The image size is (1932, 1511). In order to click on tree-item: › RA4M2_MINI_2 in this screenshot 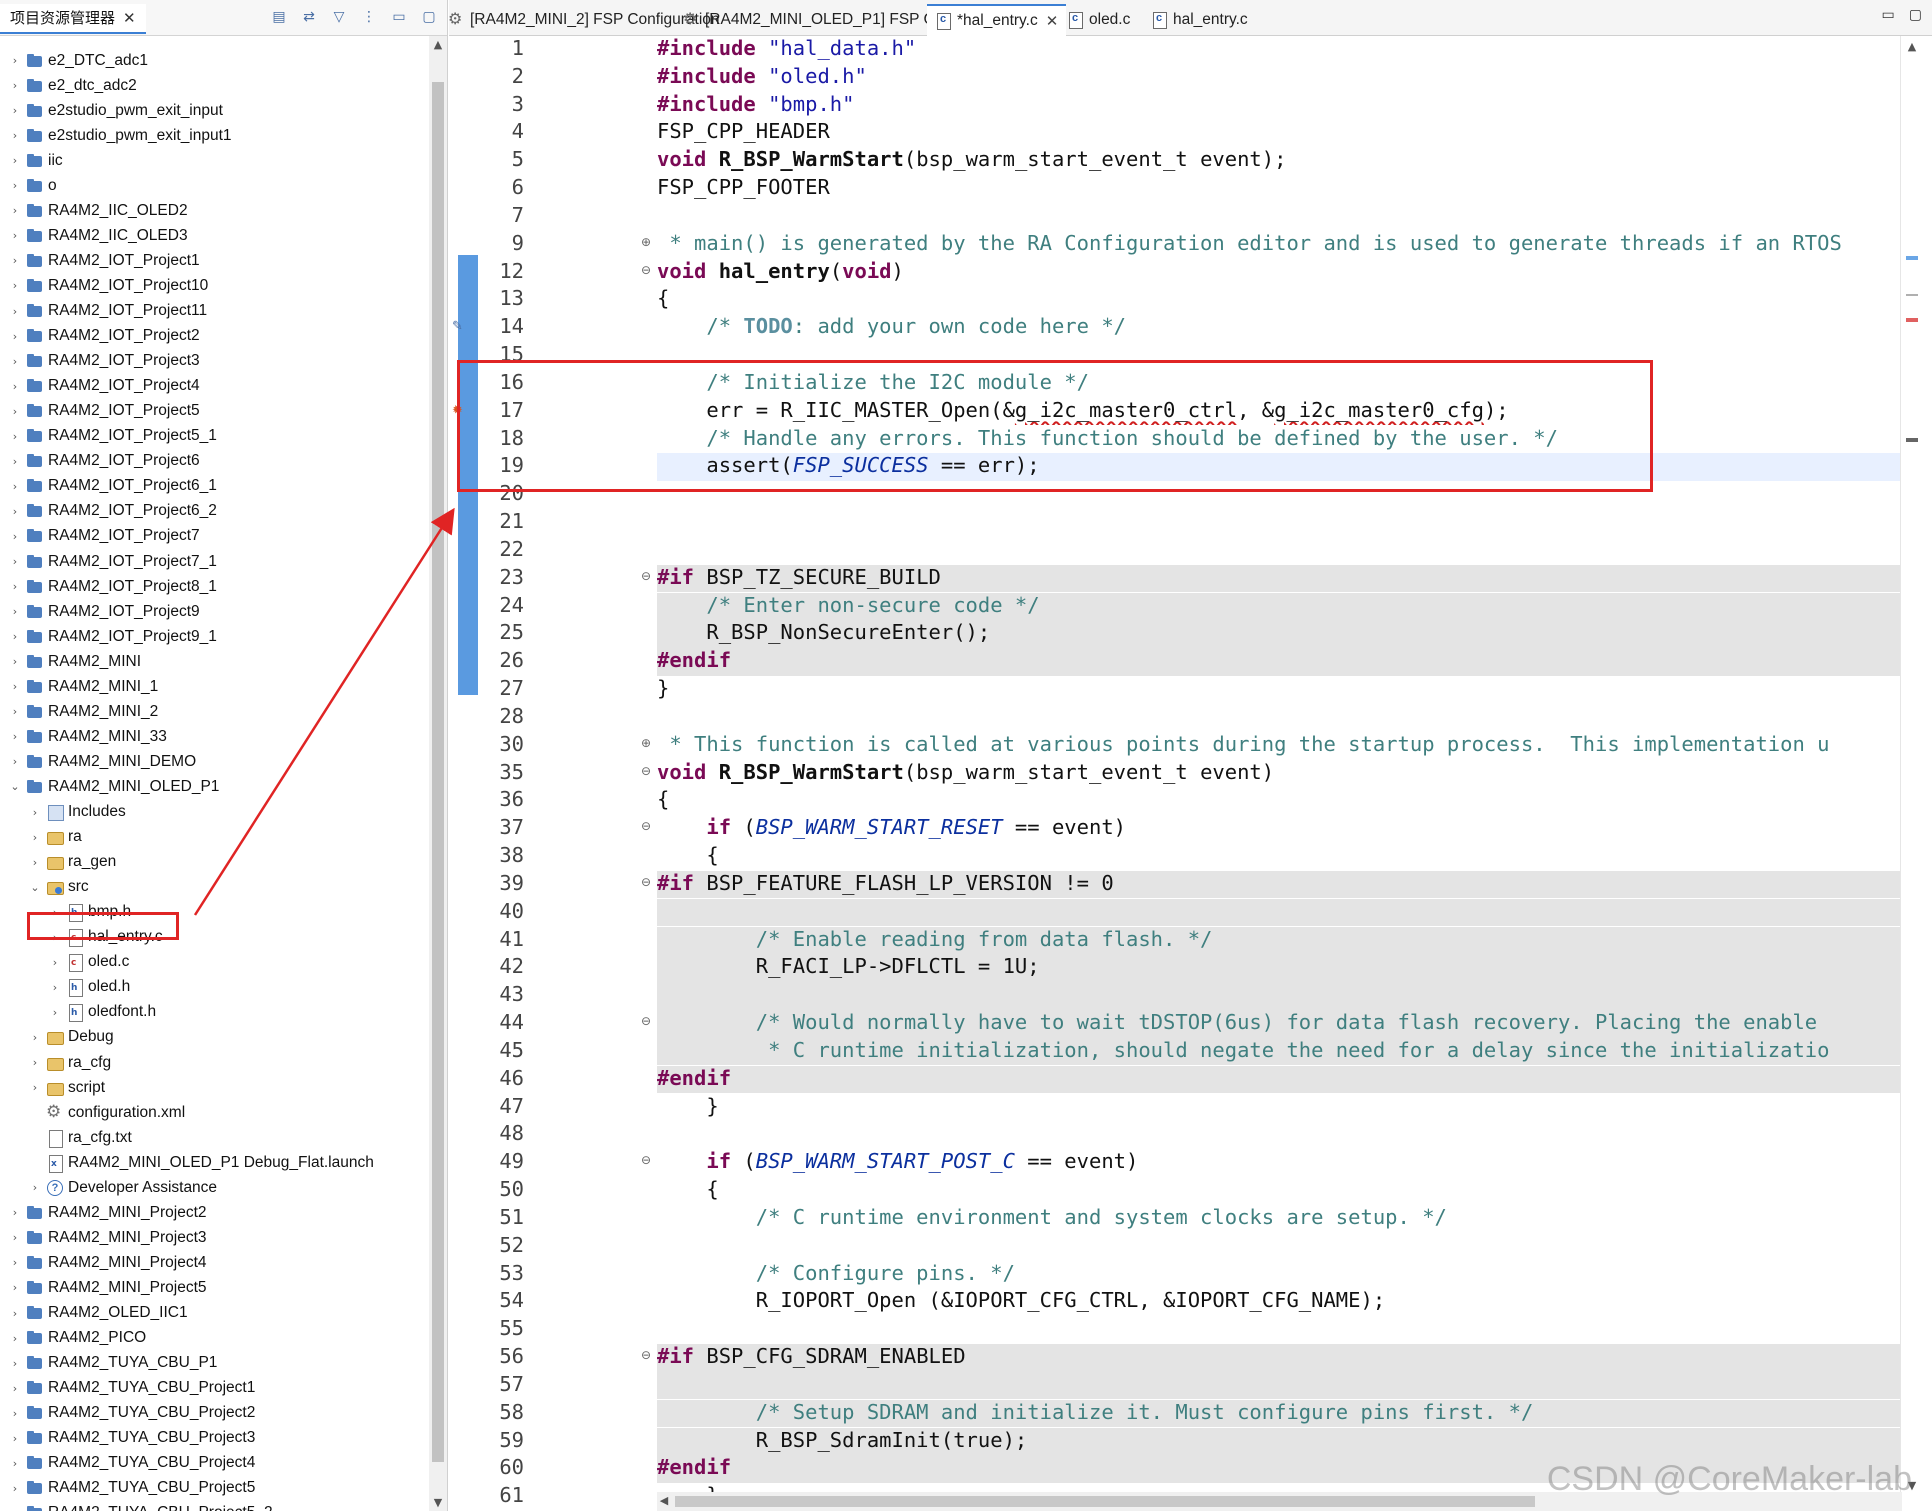, I will do `click(215, 711)`.